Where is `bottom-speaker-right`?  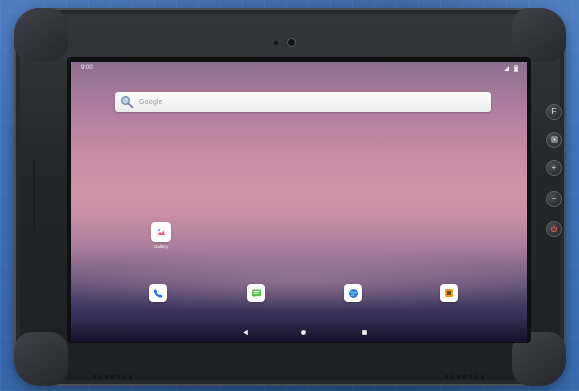
bottom-speaker-right is located at coordinates (466, 377).